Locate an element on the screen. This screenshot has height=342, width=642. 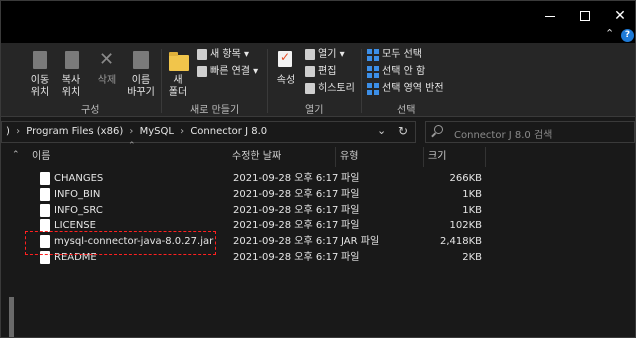
group-label-select: 선택 is located at coordinates (406, 110).